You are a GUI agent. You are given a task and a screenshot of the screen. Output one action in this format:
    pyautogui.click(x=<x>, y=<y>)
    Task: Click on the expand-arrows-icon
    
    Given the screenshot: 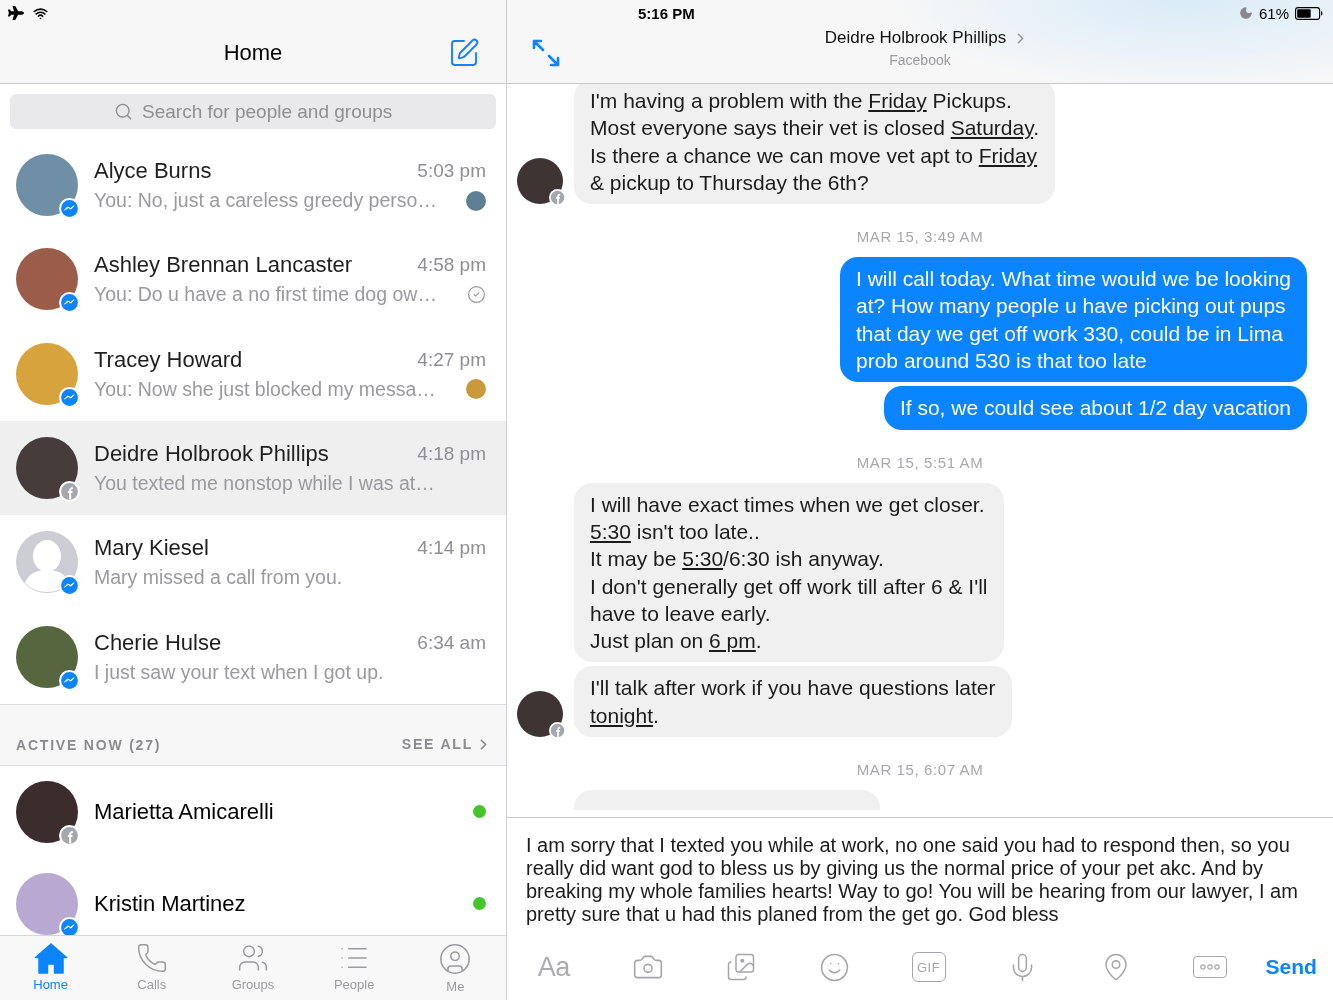 What is the action you would take?
    pyautogui.click(x=546, y=53)
    